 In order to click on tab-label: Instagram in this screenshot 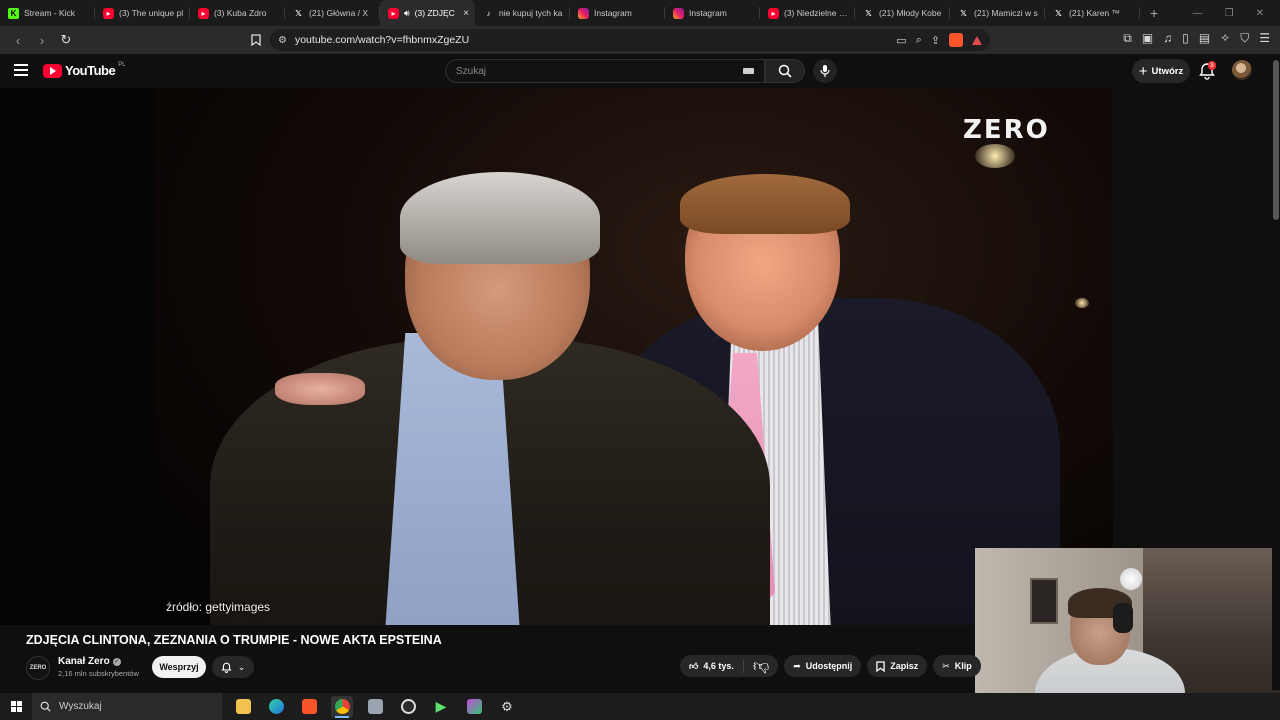, I will do `click(613, 13)`.